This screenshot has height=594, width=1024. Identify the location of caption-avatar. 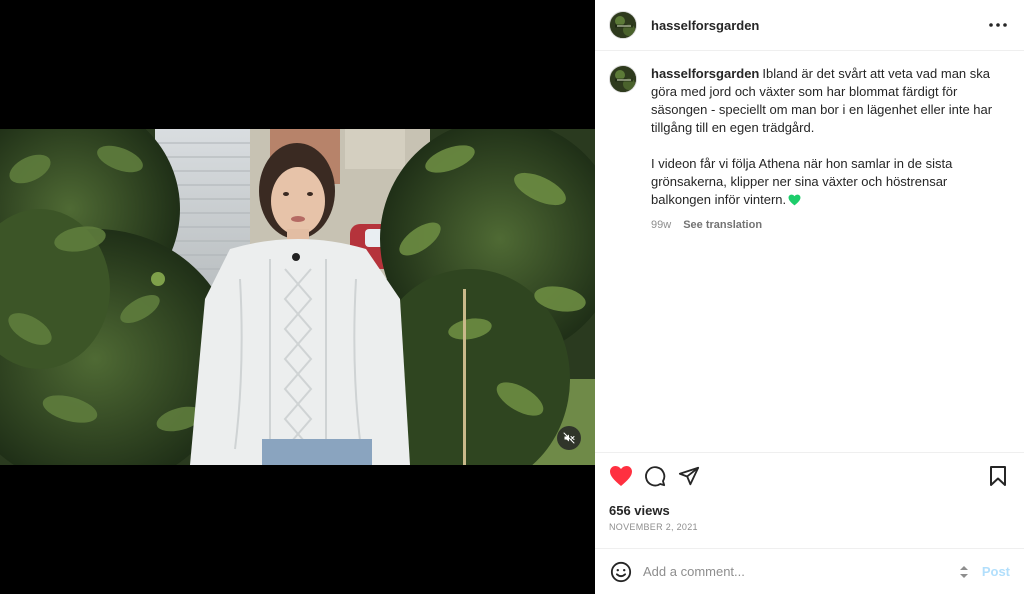
(623, 79).